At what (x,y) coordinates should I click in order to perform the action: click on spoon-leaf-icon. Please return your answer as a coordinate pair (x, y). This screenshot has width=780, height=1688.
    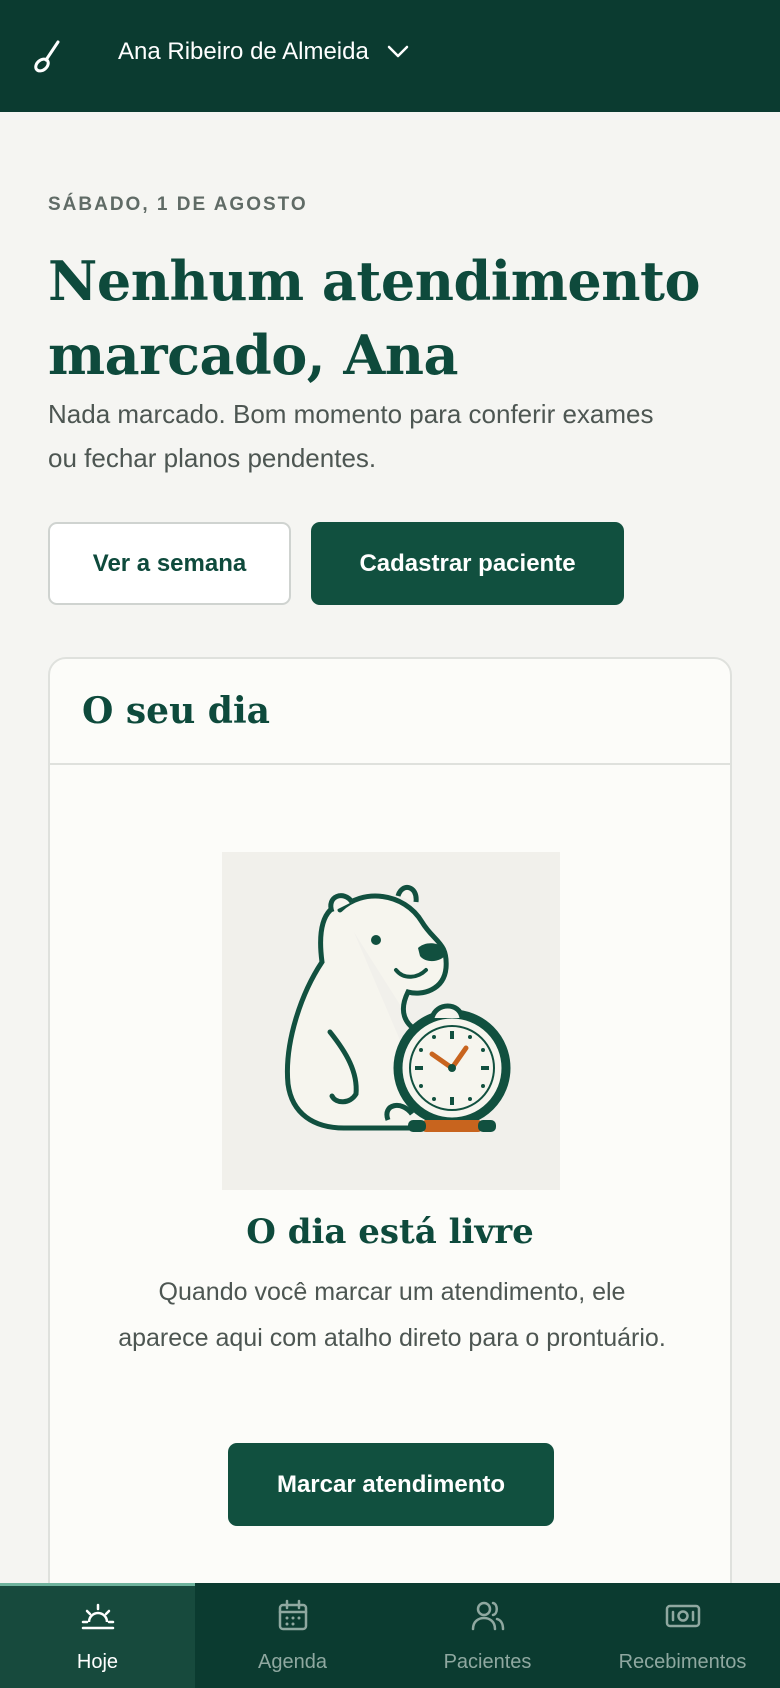
    Looking at the image, I should click on (48, 56).